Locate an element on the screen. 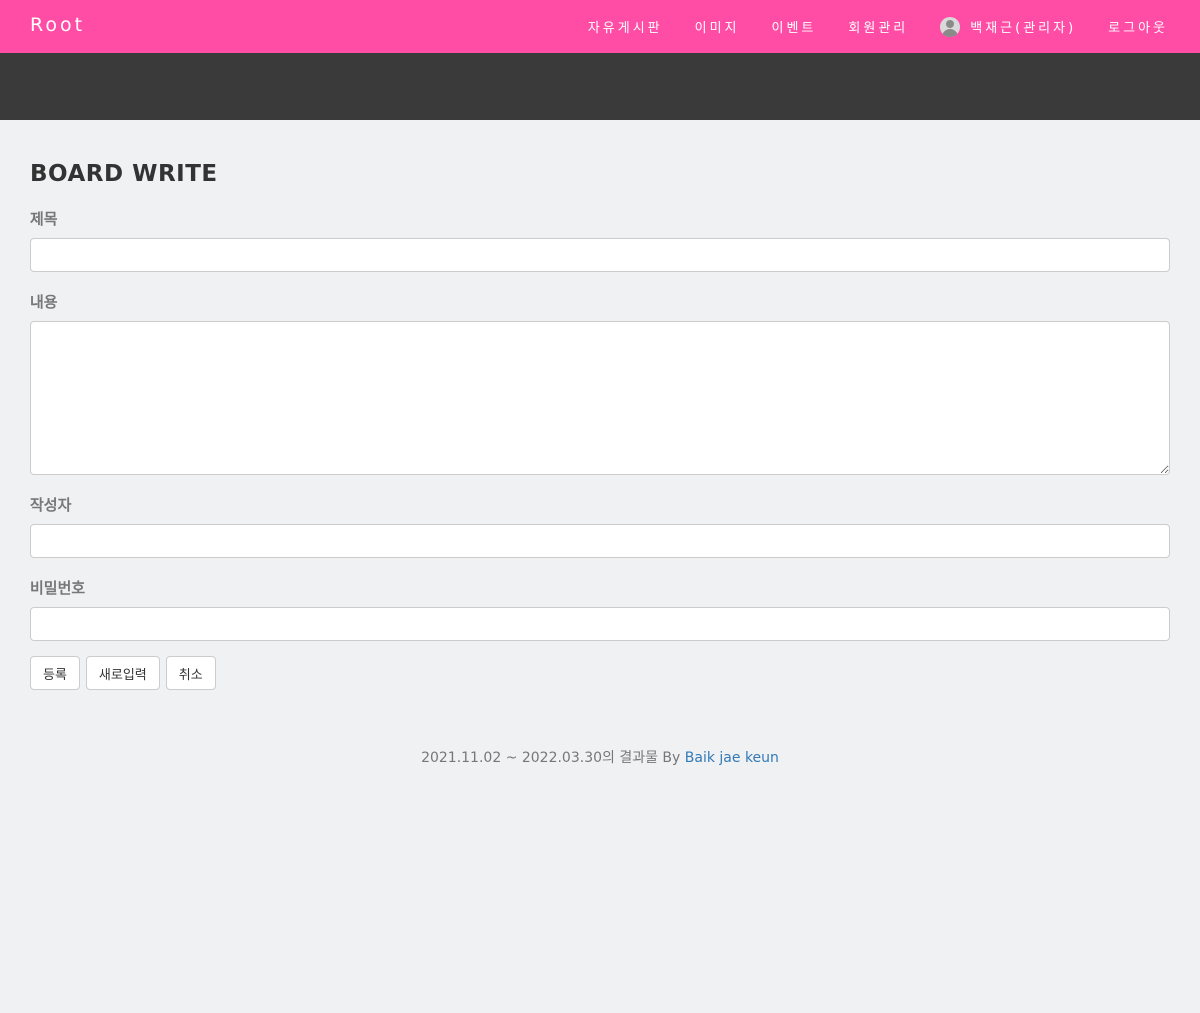  cancel-button: 취소 is located at coordinates (190, 673).